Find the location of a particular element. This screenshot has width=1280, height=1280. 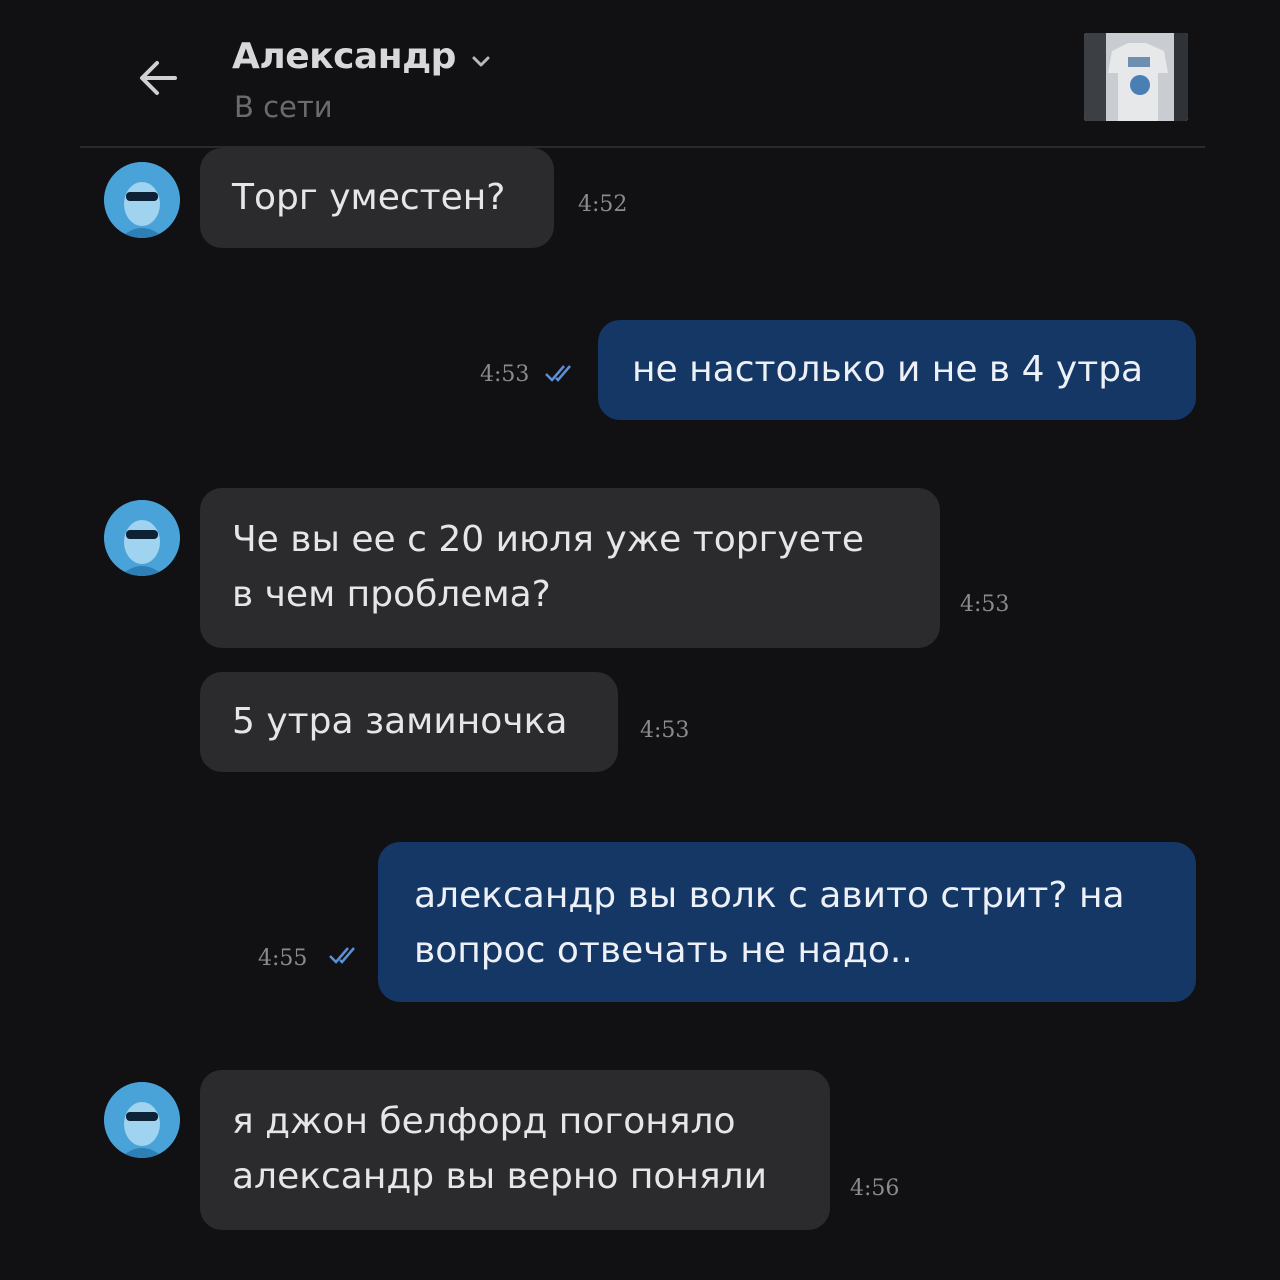

message-text: Торг уместен? is located at coordinates (369, 197).